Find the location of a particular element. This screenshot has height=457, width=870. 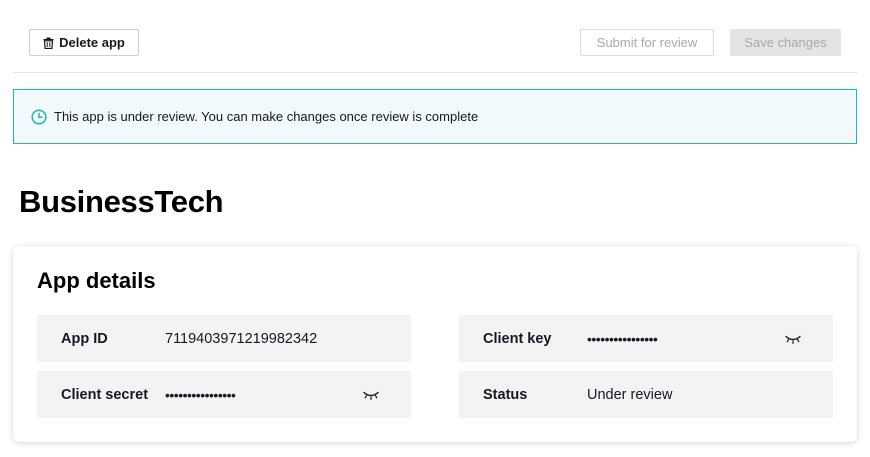

submit-for-review-label: Submit for review is located at coordinates (647, 42).